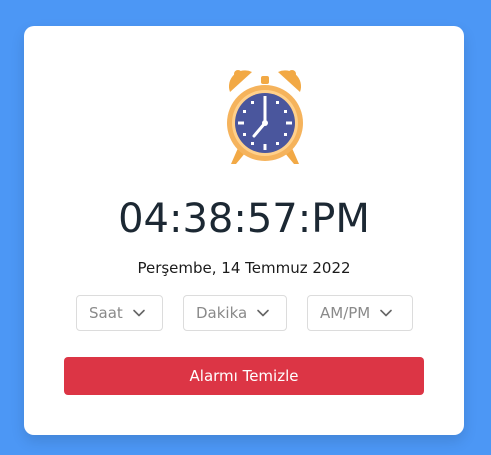 The width and height of the screenshot is (491, 455). I want to click on ampm-select: AM/PM, so click(360, 313).